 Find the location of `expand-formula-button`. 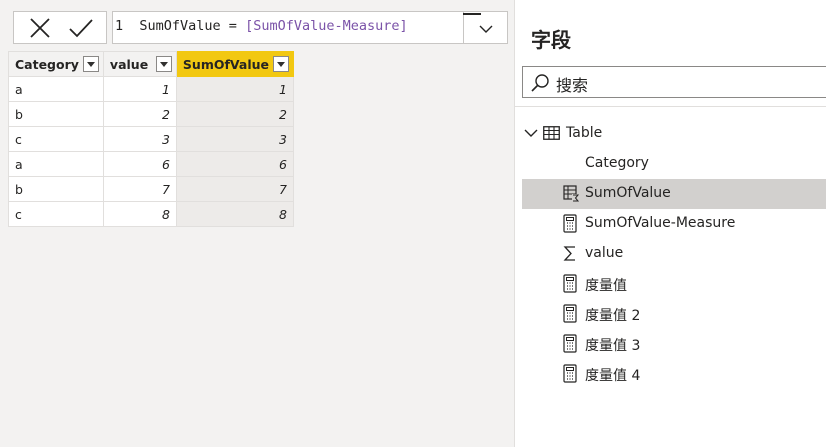

expand-formula-button is located at coordinates (485, 27).